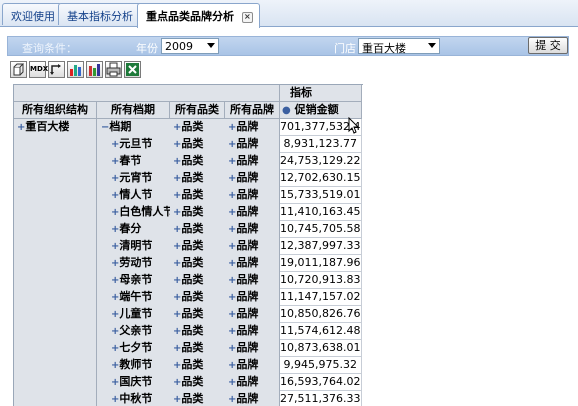 This screenshot has width=578, height=406. I want to click on dim-header-category: 所有品类, so click(197, 110).